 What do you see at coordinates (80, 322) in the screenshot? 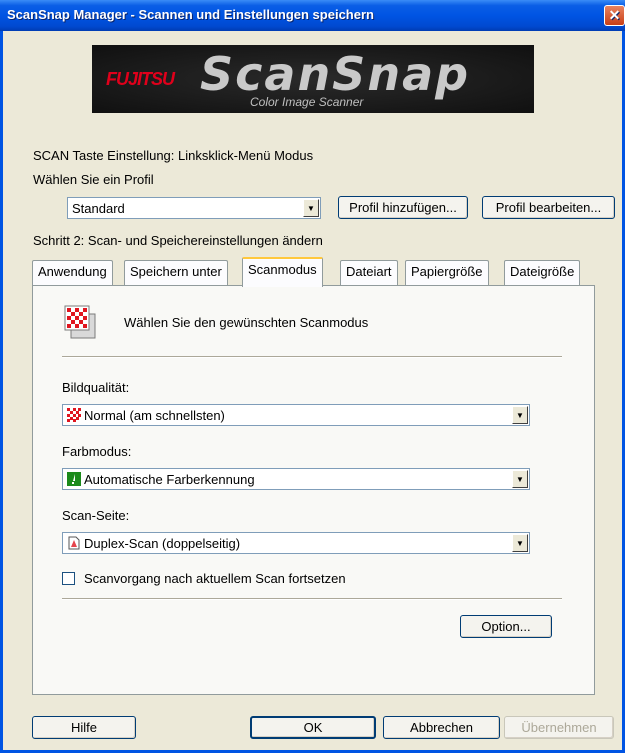
I see `scanmode-icon` at bounding box center [80, 322].